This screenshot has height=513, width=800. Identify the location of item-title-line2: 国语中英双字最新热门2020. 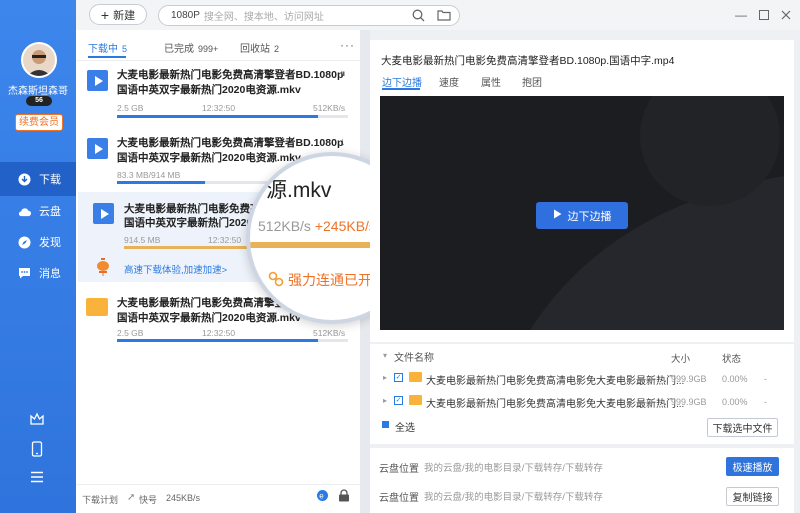
(188, 223).